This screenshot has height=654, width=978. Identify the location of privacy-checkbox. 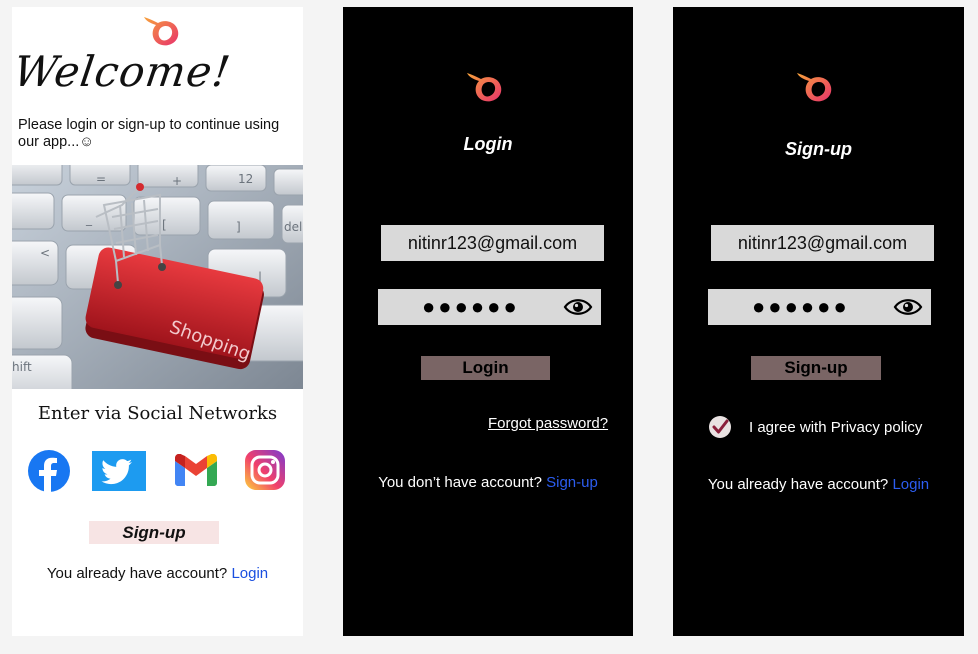
(720, 427).